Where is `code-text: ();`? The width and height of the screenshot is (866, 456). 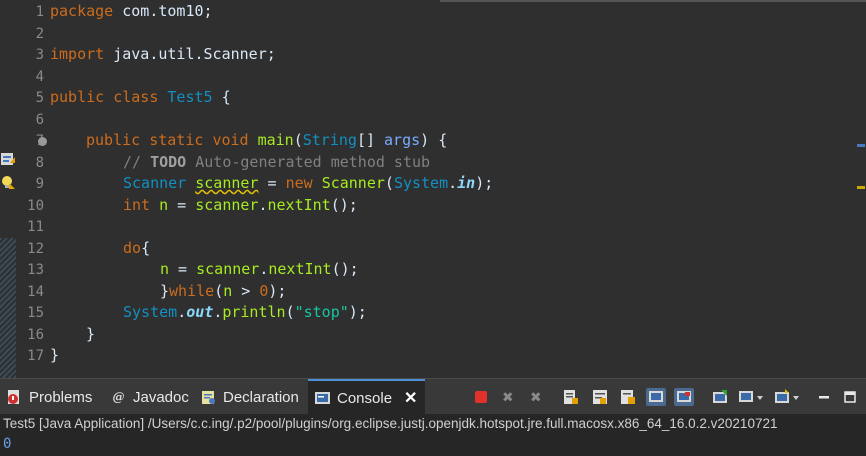 code-text: (); is located at coordinates (344, 204).